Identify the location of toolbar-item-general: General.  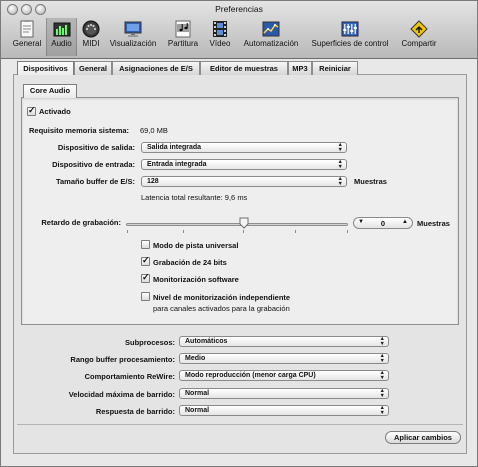
(27, 37).